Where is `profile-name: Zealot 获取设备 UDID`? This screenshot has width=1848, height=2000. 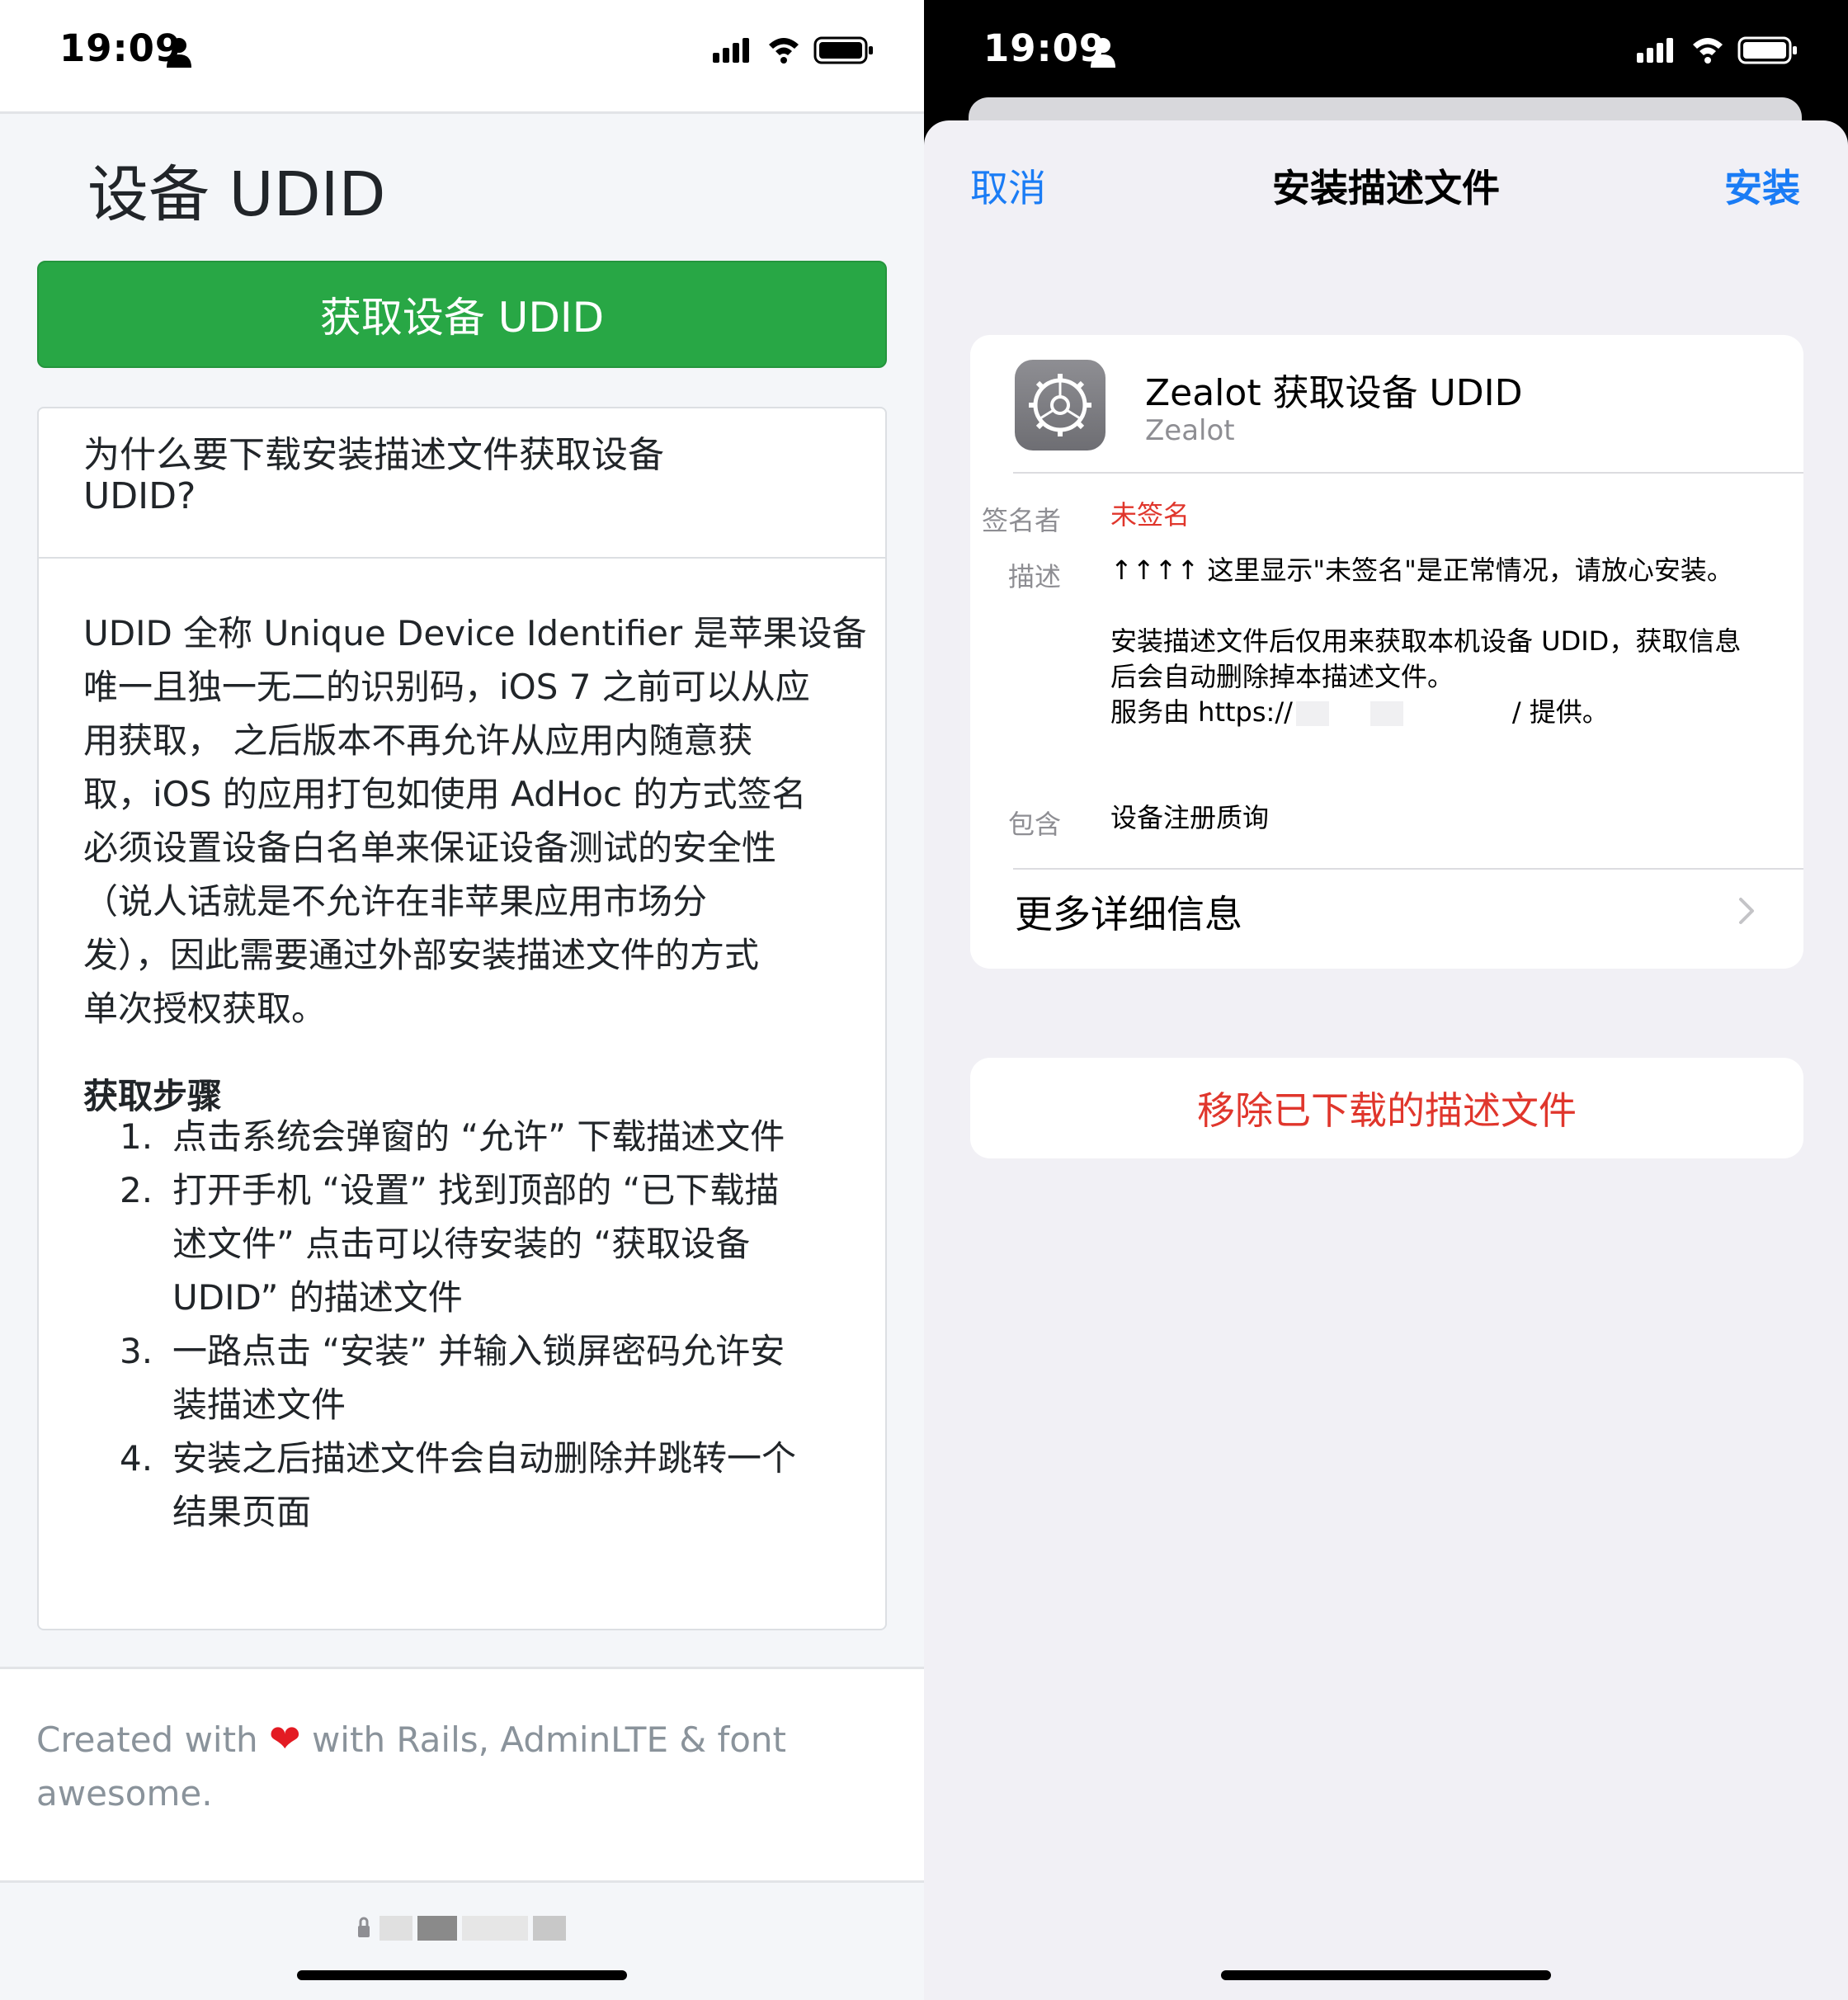
profile-name: Zealot 获取设备 UDID is located at coordinates (1334, 393).